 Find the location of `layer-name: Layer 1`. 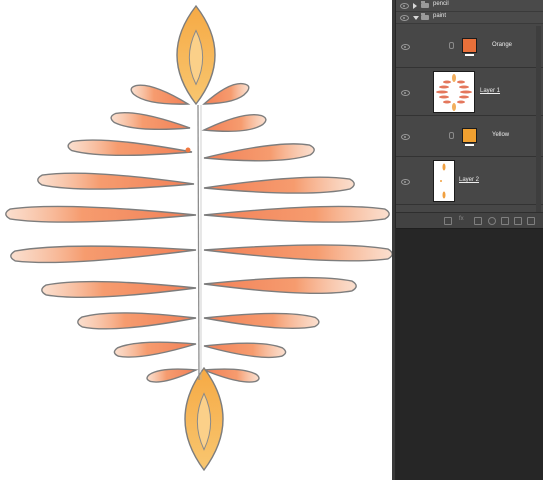

layer-name: Layer 1 is located at coordinates (490, 91).